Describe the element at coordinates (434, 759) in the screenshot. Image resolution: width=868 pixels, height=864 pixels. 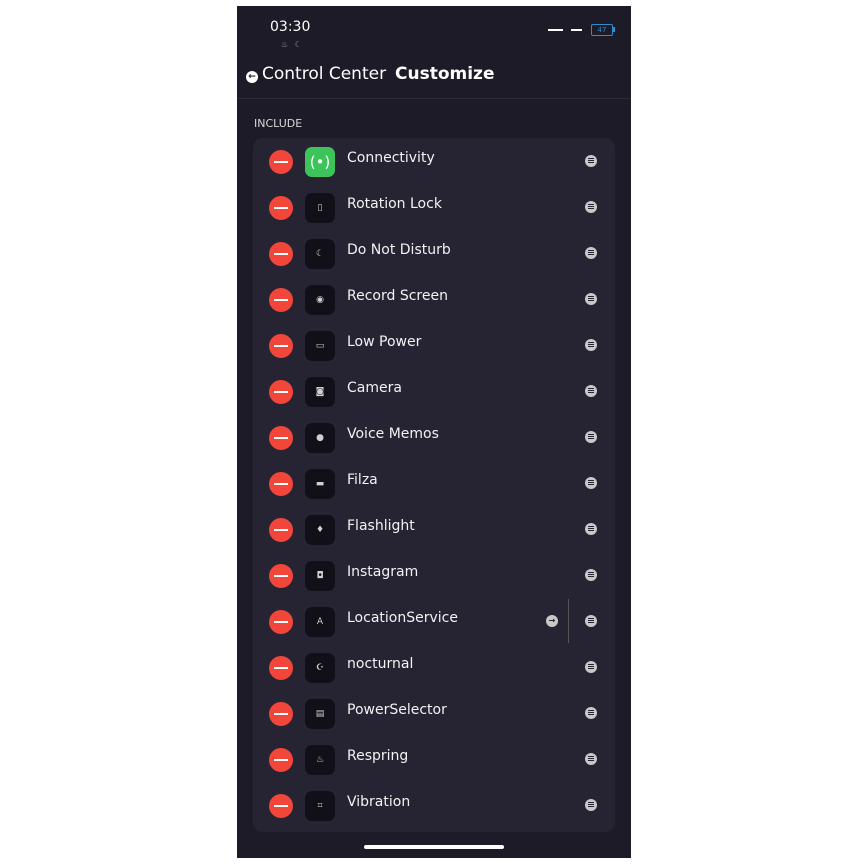
I see `list-item: ♨ Respring` at that location.